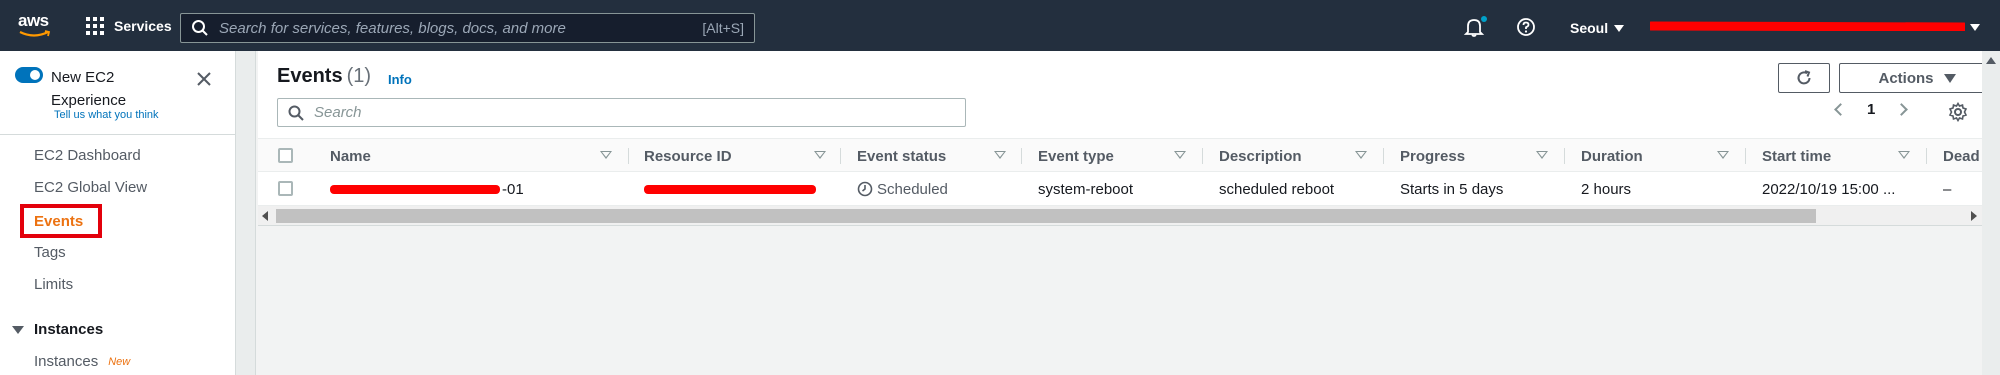 The image size is (2000, 375). I want to click on refresh-icon, so click(1804, 77).